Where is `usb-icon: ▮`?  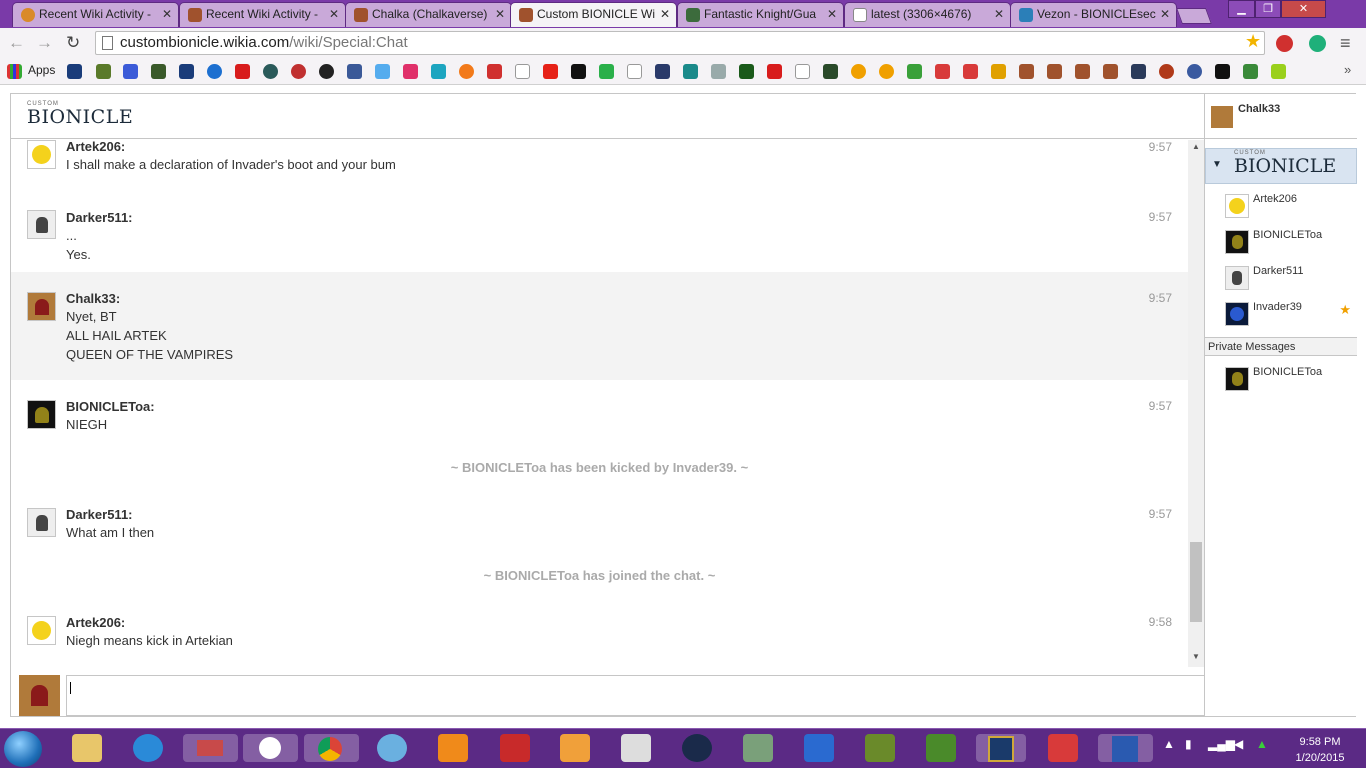
usb-icon: ▮ is located at coordinates (1188, 744).